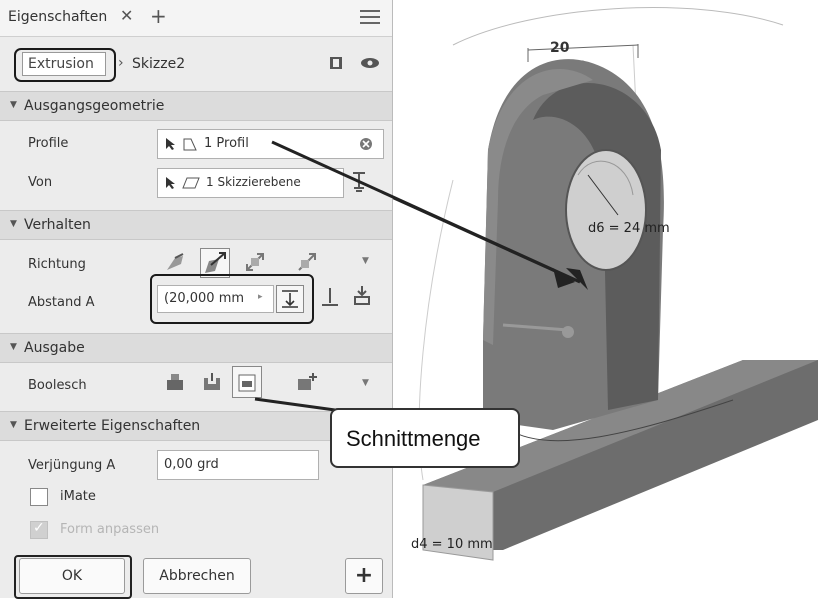 The width and height of the screenshot is (833, 599). Describe the element at coordinates (413, 438) in the screenshot. I see `callout-text: Schnittmenge` at that location.